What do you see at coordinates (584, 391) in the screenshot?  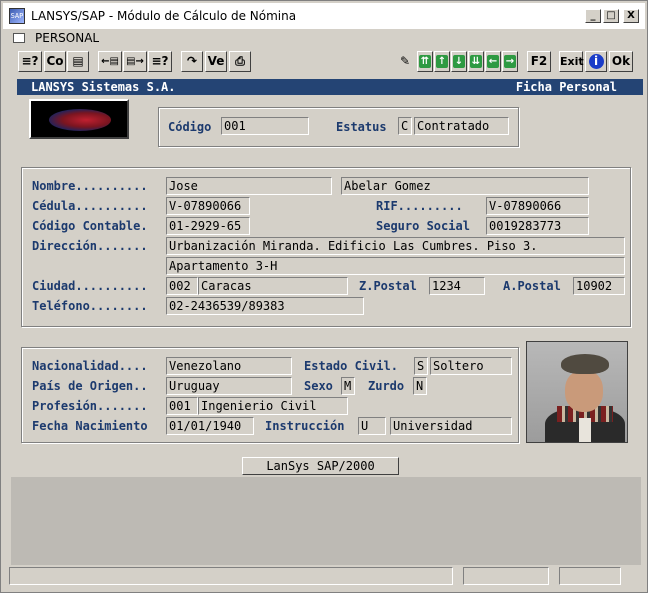 I see `photo-face` at bounding box center [584, 391].